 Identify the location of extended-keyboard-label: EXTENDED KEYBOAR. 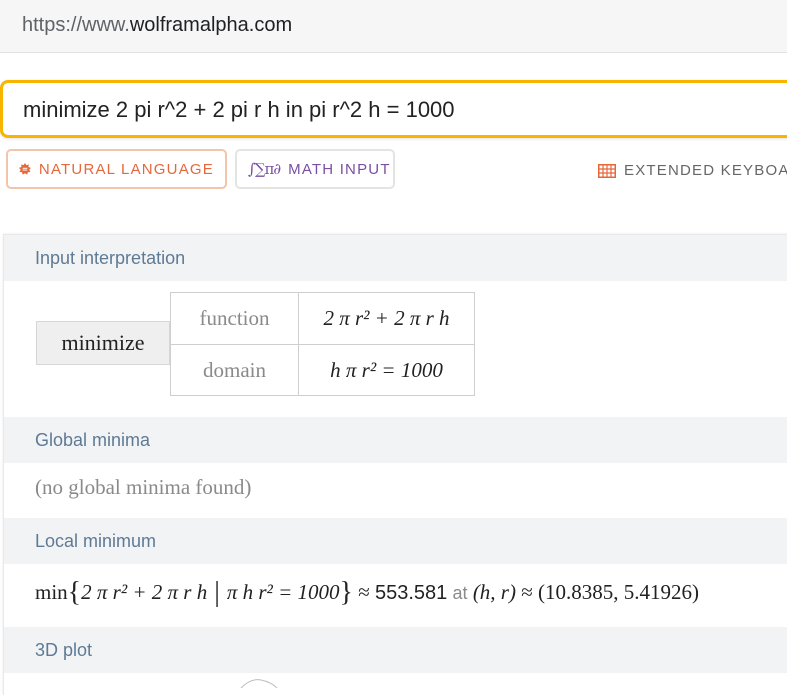
(705, 170).